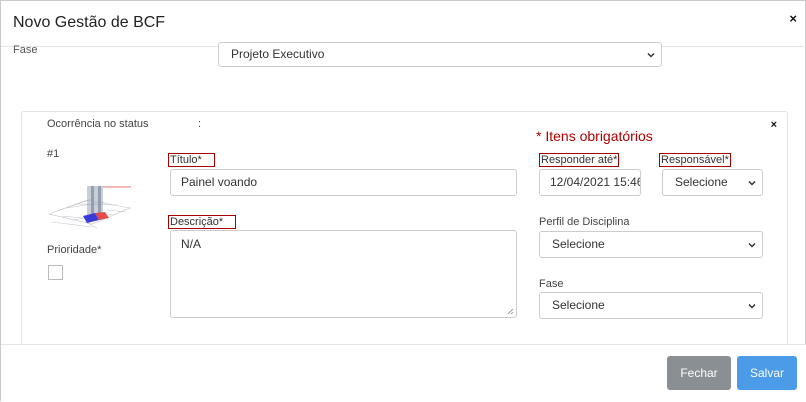 Image resolution: width=806 pixels, height=402 pixels. Describe the element at coordinates (191, 160) in the screenshot. I see `titulo-label: Título*` at that location.